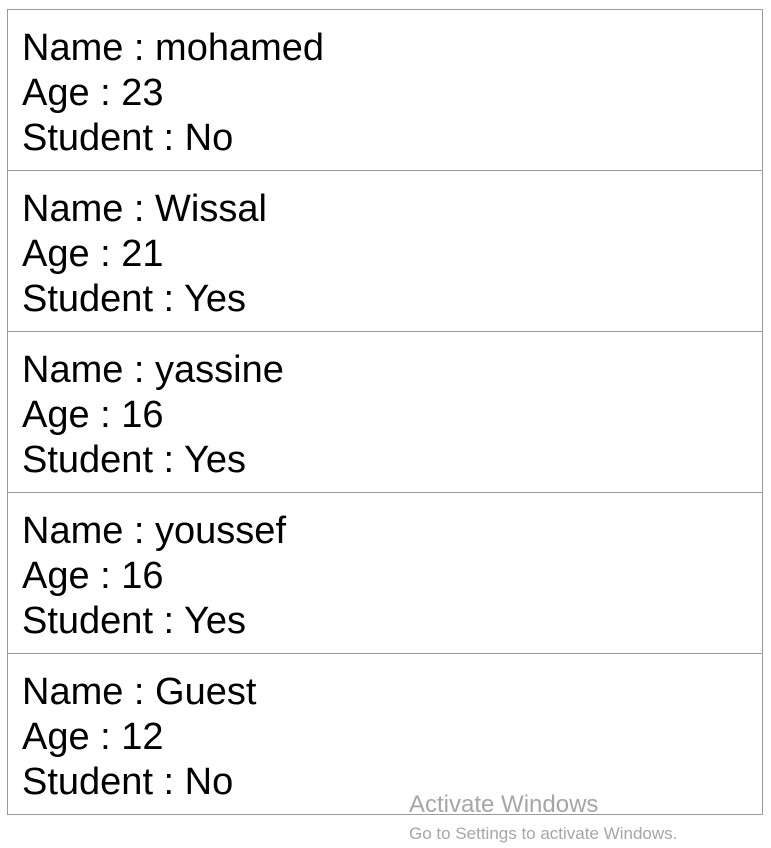  Describe the element at coordinates (504, 804) in the screenshot. I see `watermark-title: Activate Windows` at that location.